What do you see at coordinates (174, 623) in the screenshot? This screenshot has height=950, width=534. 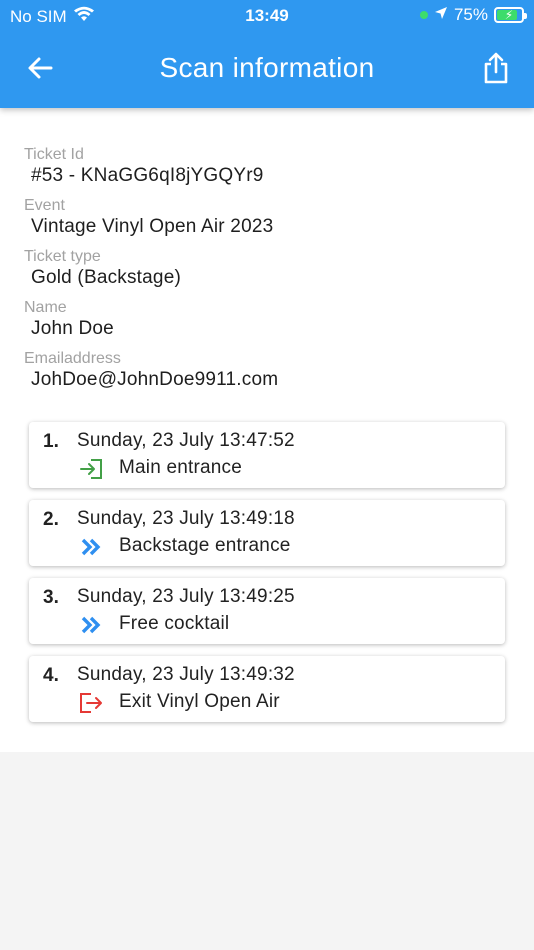 I see `scan-location: Free cocktail` at bounding box center [174, 623].